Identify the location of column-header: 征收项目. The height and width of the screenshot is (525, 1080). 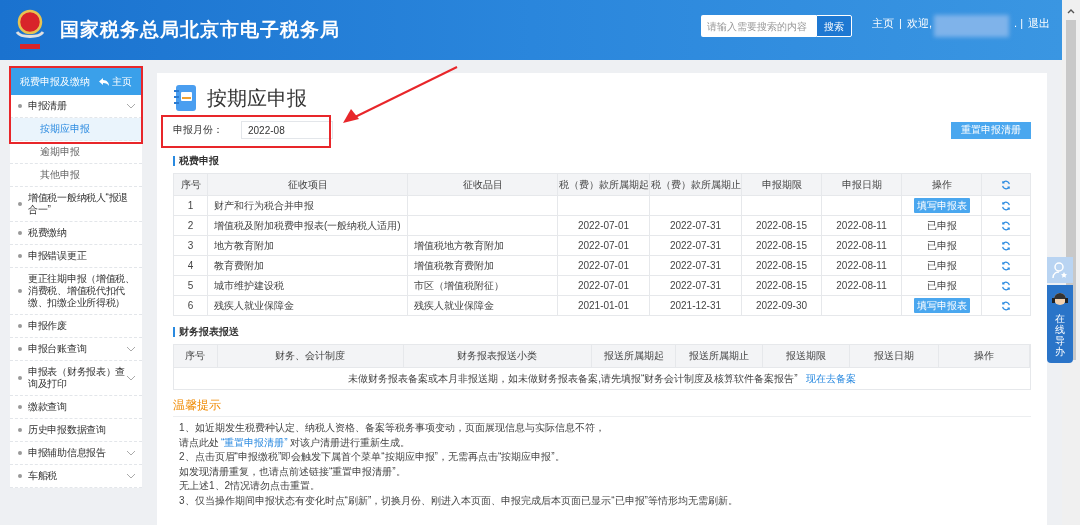
(308, 184).